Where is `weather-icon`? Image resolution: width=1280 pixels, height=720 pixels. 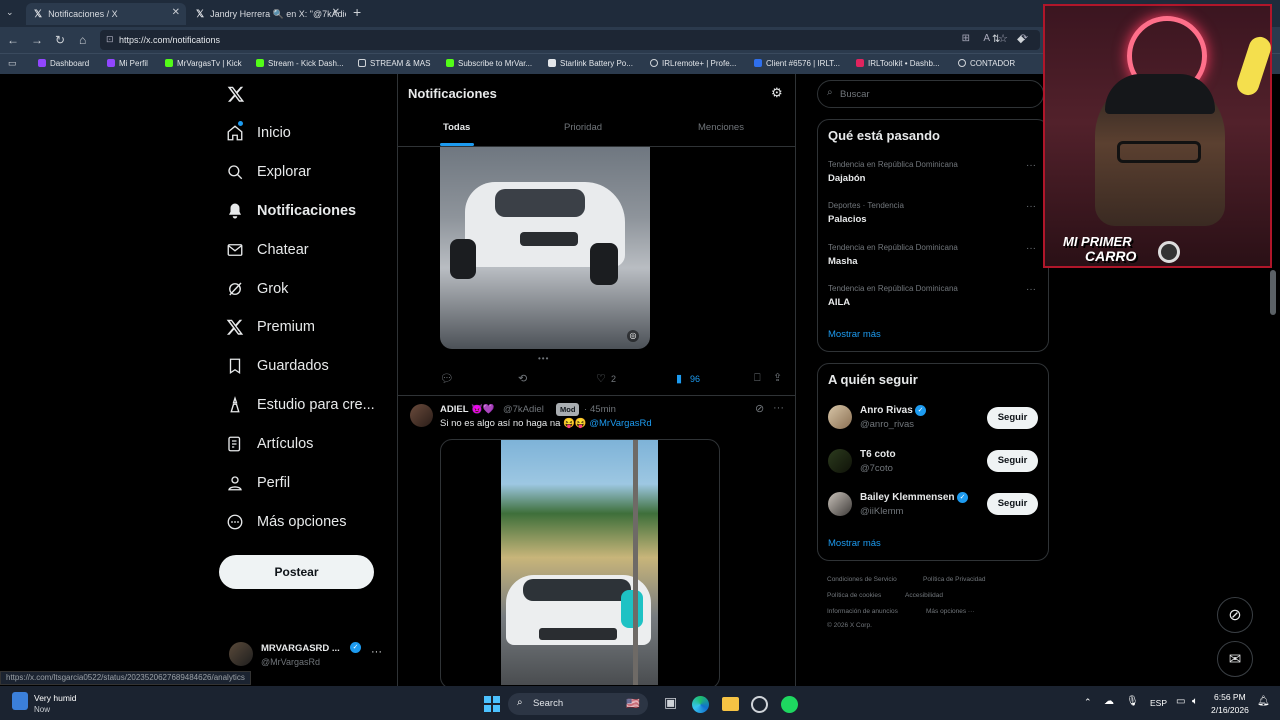
weather-icon is located at coordinates (20, 701).